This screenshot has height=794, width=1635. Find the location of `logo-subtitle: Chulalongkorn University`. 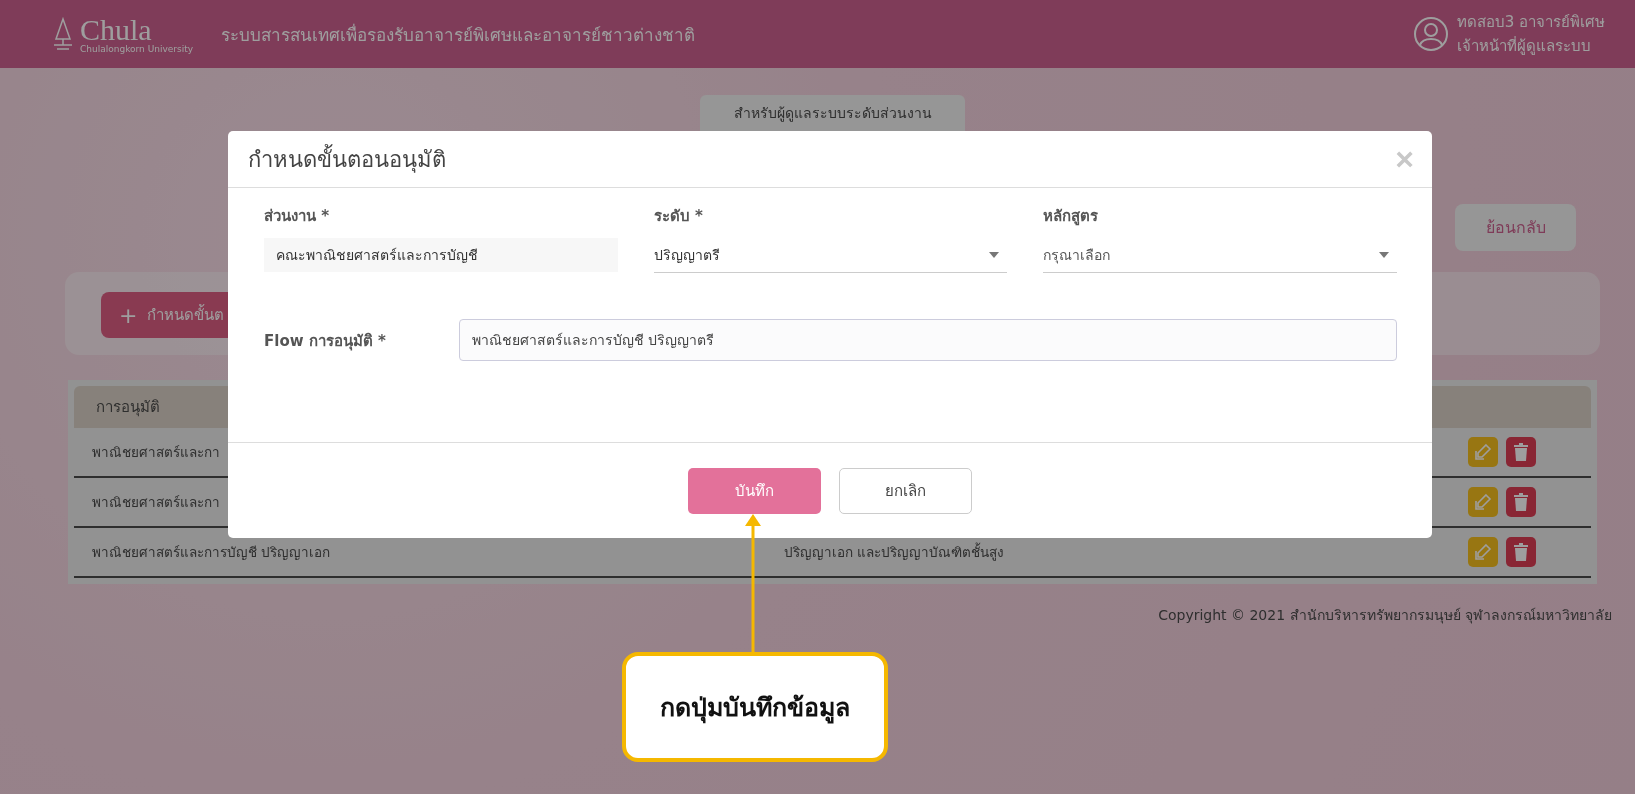

logo-subtitle: Chulalongkorn University is located at coordinates (137, 49).